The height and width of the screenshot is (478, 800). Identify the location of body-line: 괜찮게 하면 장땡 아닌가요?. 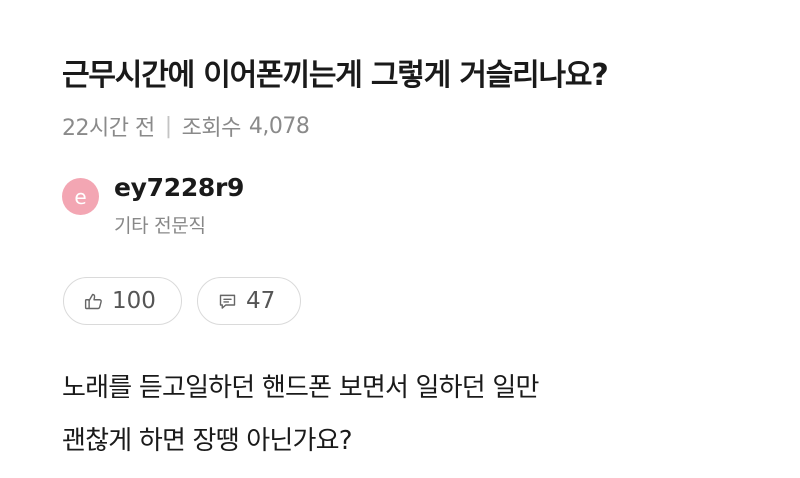
(207, 441).